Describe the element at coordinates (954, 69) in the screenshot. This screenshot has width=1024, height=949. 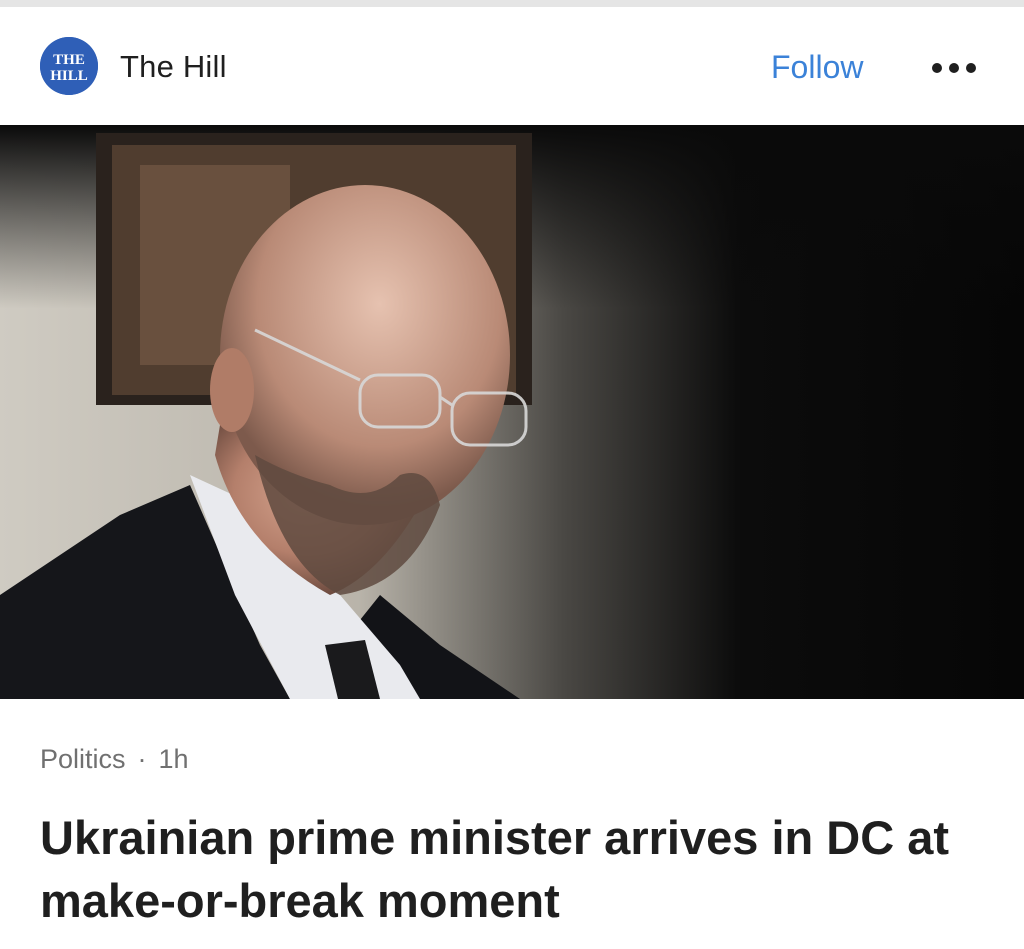
I see `more-options-icon` at that location.